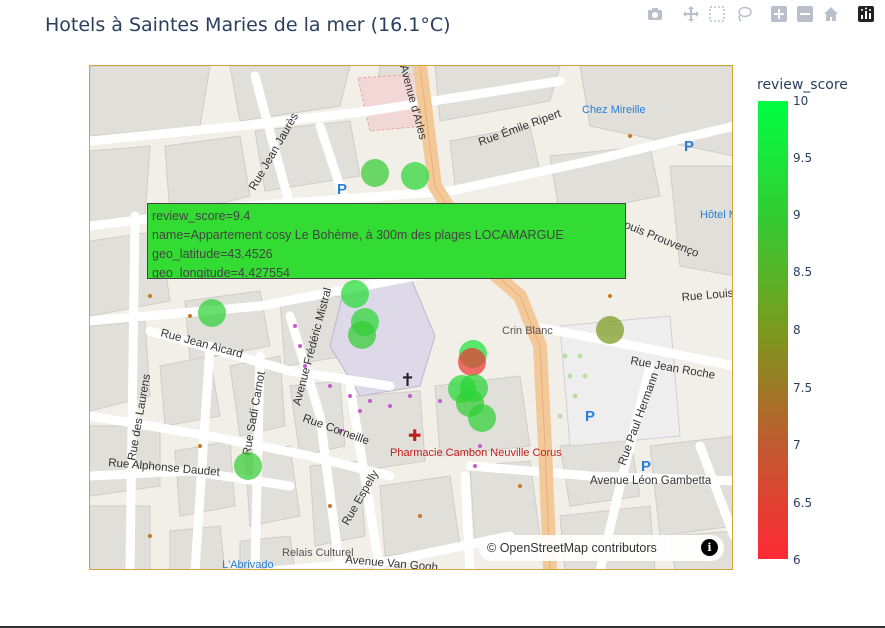 The height and width of the screenshot is (628, 885). What do you see at coordinates (407, 380) in the screenshot?
I see `church-cross-icon: ✝` at bounding box center [407, 380].